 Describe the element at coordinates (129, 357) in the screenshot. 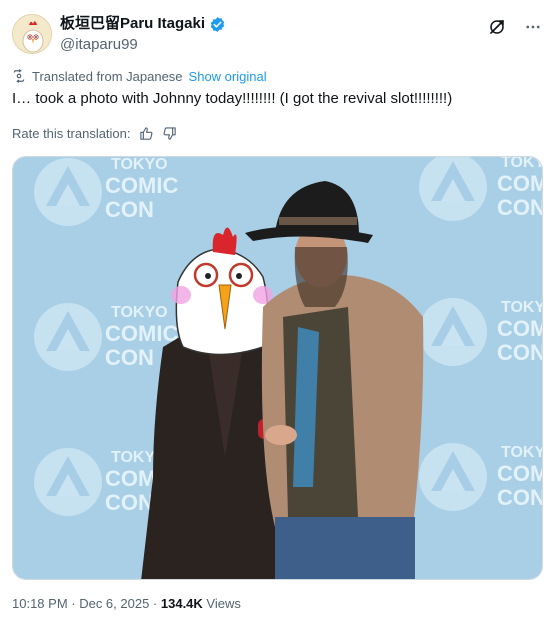

I see `backdrop-logo-line-3c: CON` at that location.